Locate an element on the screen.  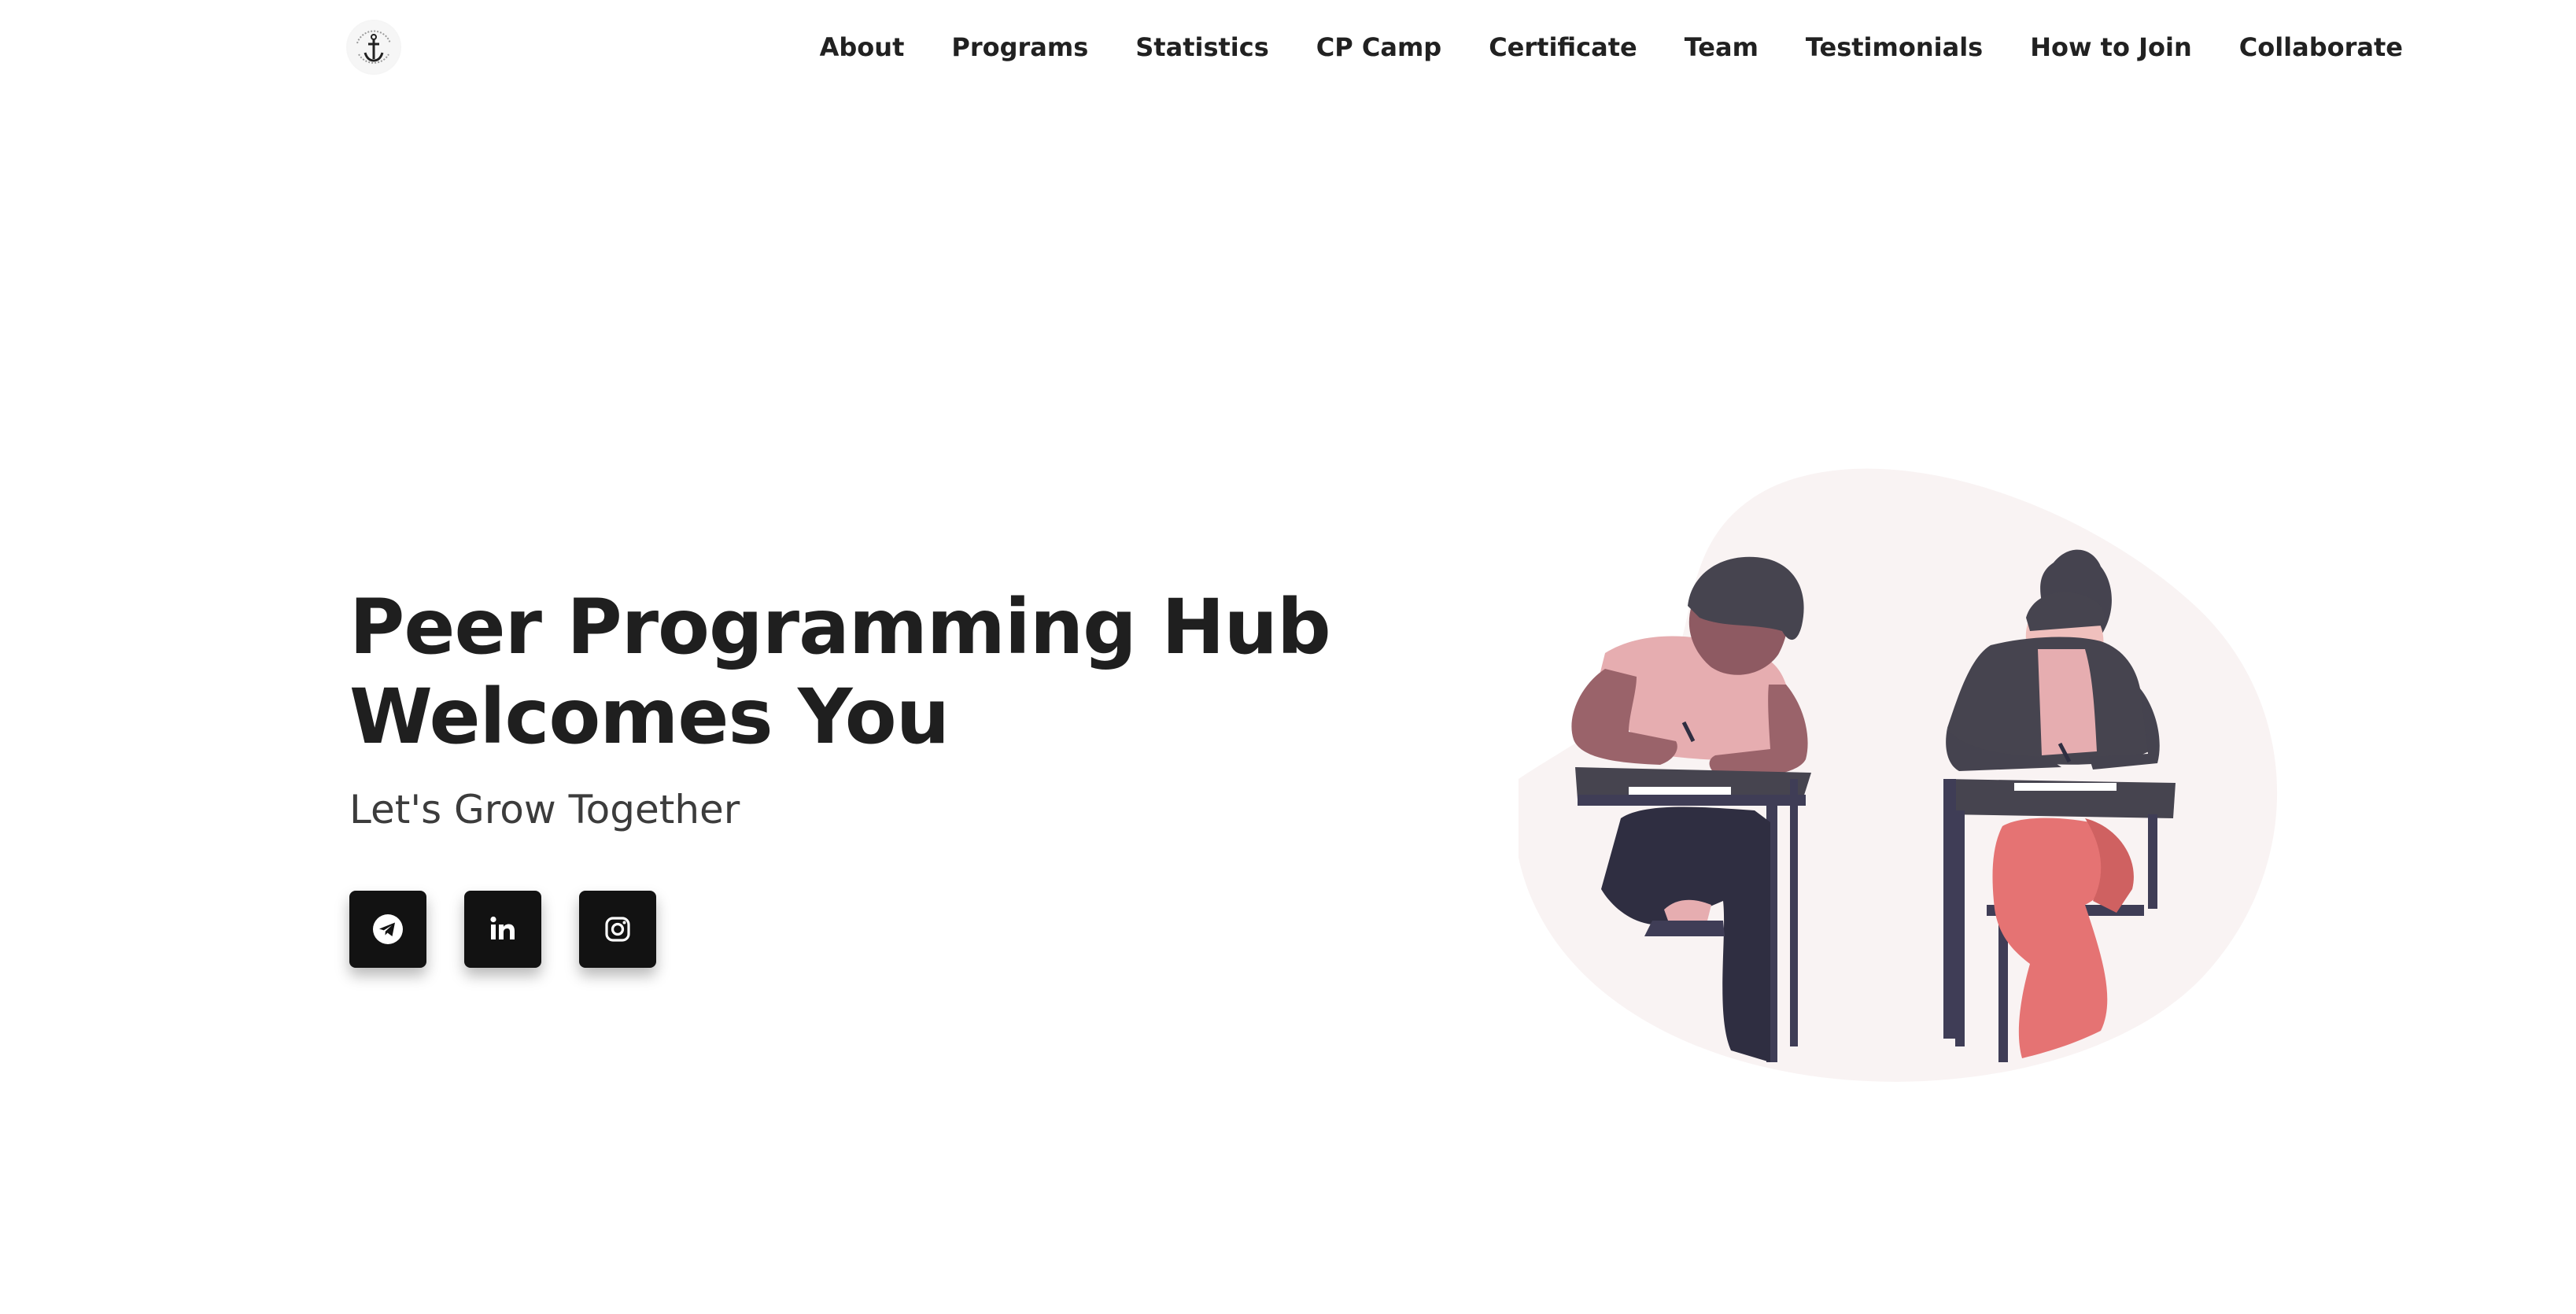
hero-title-line-1: Peer Programming Hub is located at coordinates (840, 627).